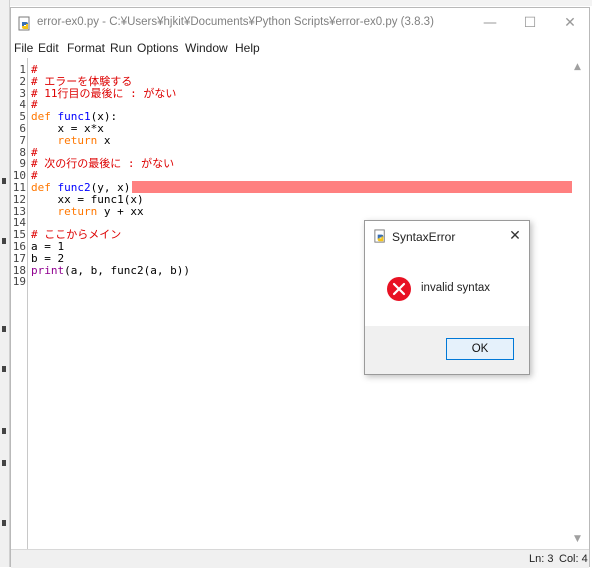 Image resolution: width=592 pixels, height=568 pixels. Describe the element at coordinates (577, 539) in the screenshot. I see `scroll-down-icon: ▼` at that location.